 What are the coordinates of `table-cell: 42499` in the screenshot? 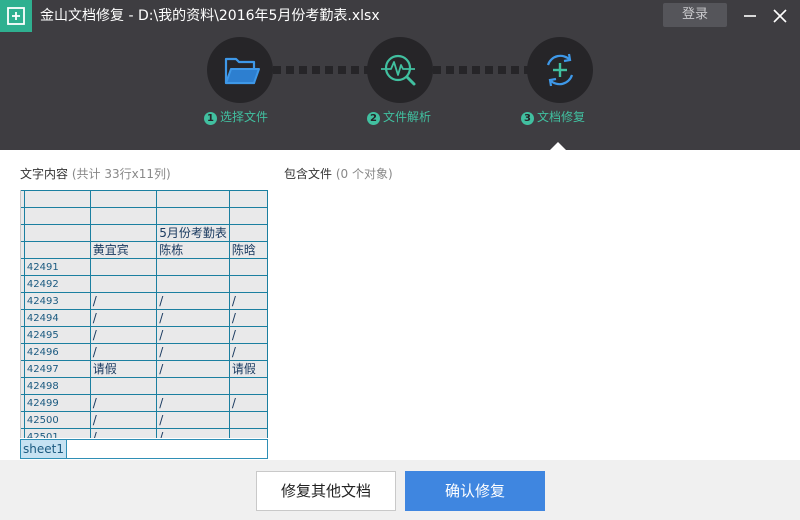 It's located at (57, 403).